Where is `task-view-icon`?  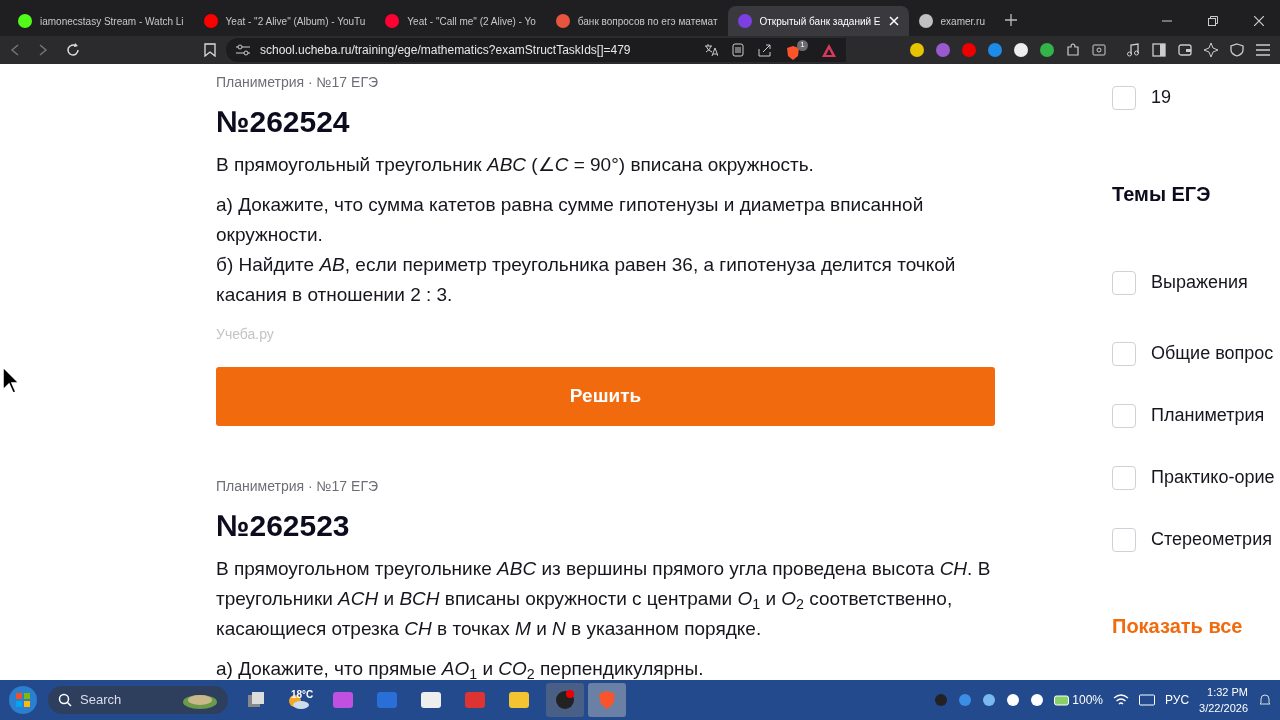 task-view-icon is located at coordinates (256, 700).